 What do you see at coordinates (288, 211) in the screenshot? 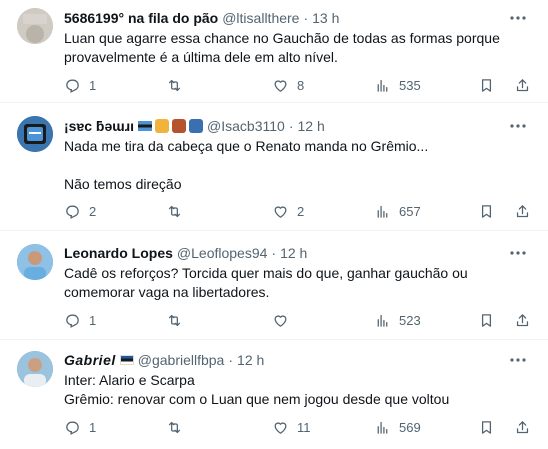
I see `like-button: 2` at bounding box center [288, 211].